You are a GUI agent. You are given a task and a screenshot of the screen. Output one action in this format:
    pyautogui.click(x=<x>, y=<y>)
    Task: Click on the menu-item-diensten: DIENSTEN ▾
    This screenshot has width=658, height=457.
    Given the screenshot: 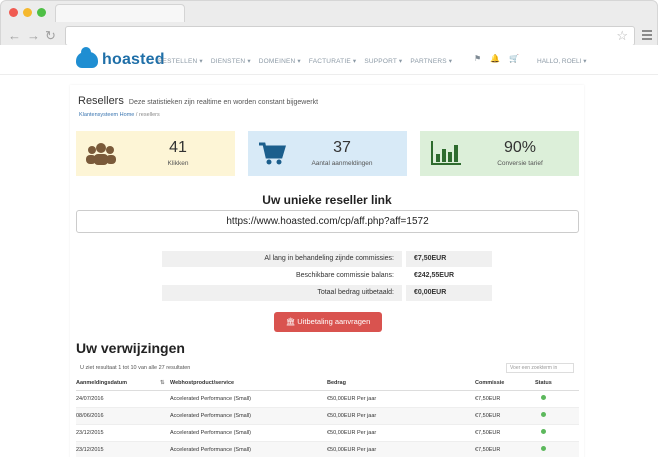 What is the action you would take?
    pyautogui.click(x=231, y=61)
    